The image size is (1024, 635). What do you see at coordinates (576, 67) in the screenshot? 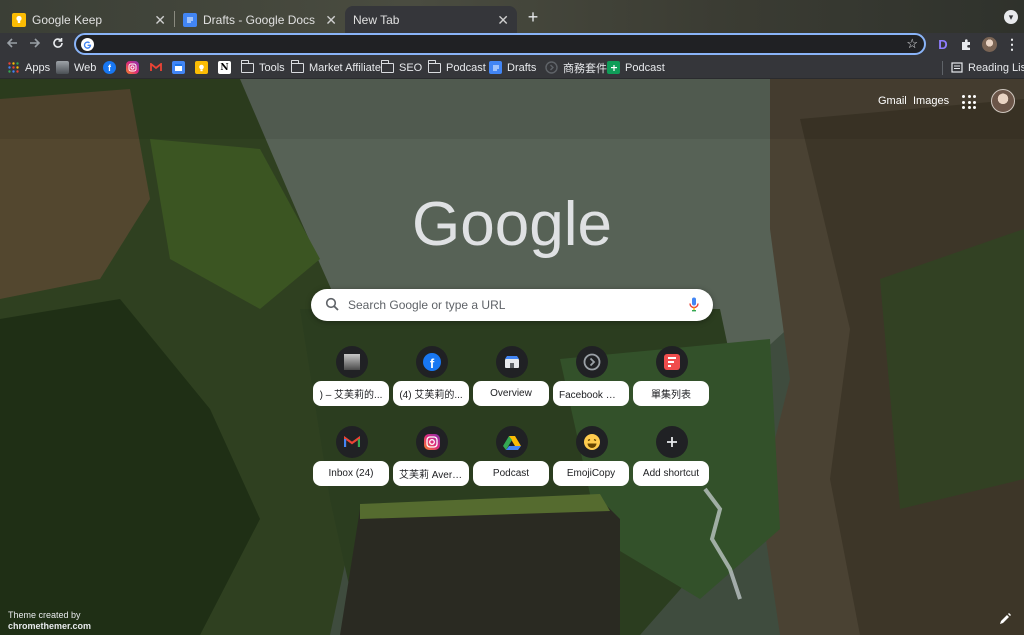
I see `bookmark-business-suite: 商務套件` at bounding box center [576, 67].